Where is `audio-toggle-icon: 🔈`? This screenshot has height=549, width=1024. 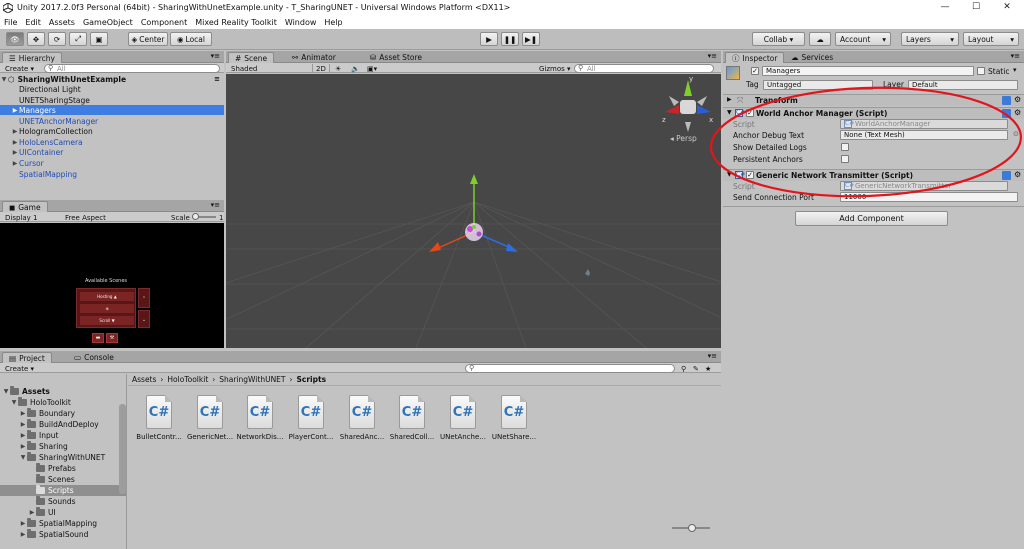 audio-toggle-icon: 🔈 is located at coordinates (355, 68).